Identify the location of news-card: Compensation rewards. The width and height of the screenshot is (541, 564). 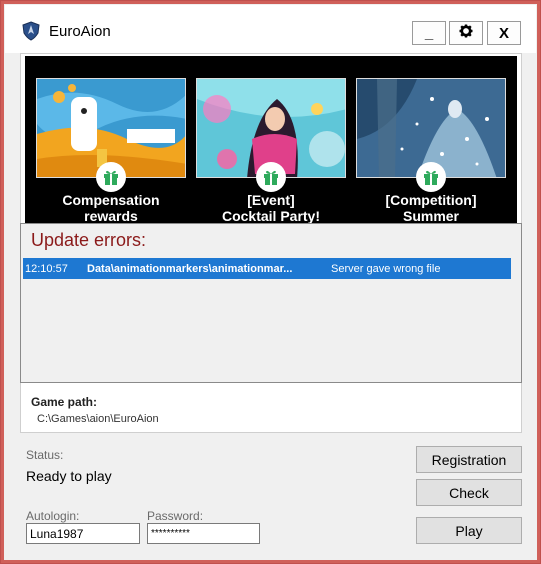
(111, 152).